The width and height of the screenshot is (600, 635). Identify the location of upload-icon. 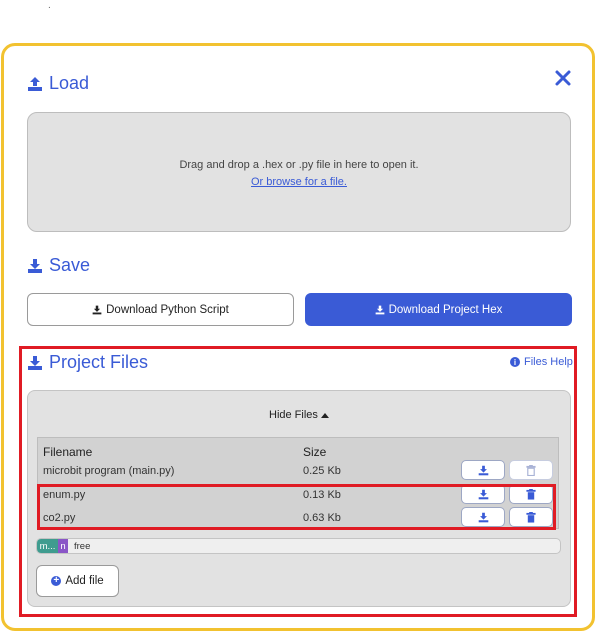
(35, 83).